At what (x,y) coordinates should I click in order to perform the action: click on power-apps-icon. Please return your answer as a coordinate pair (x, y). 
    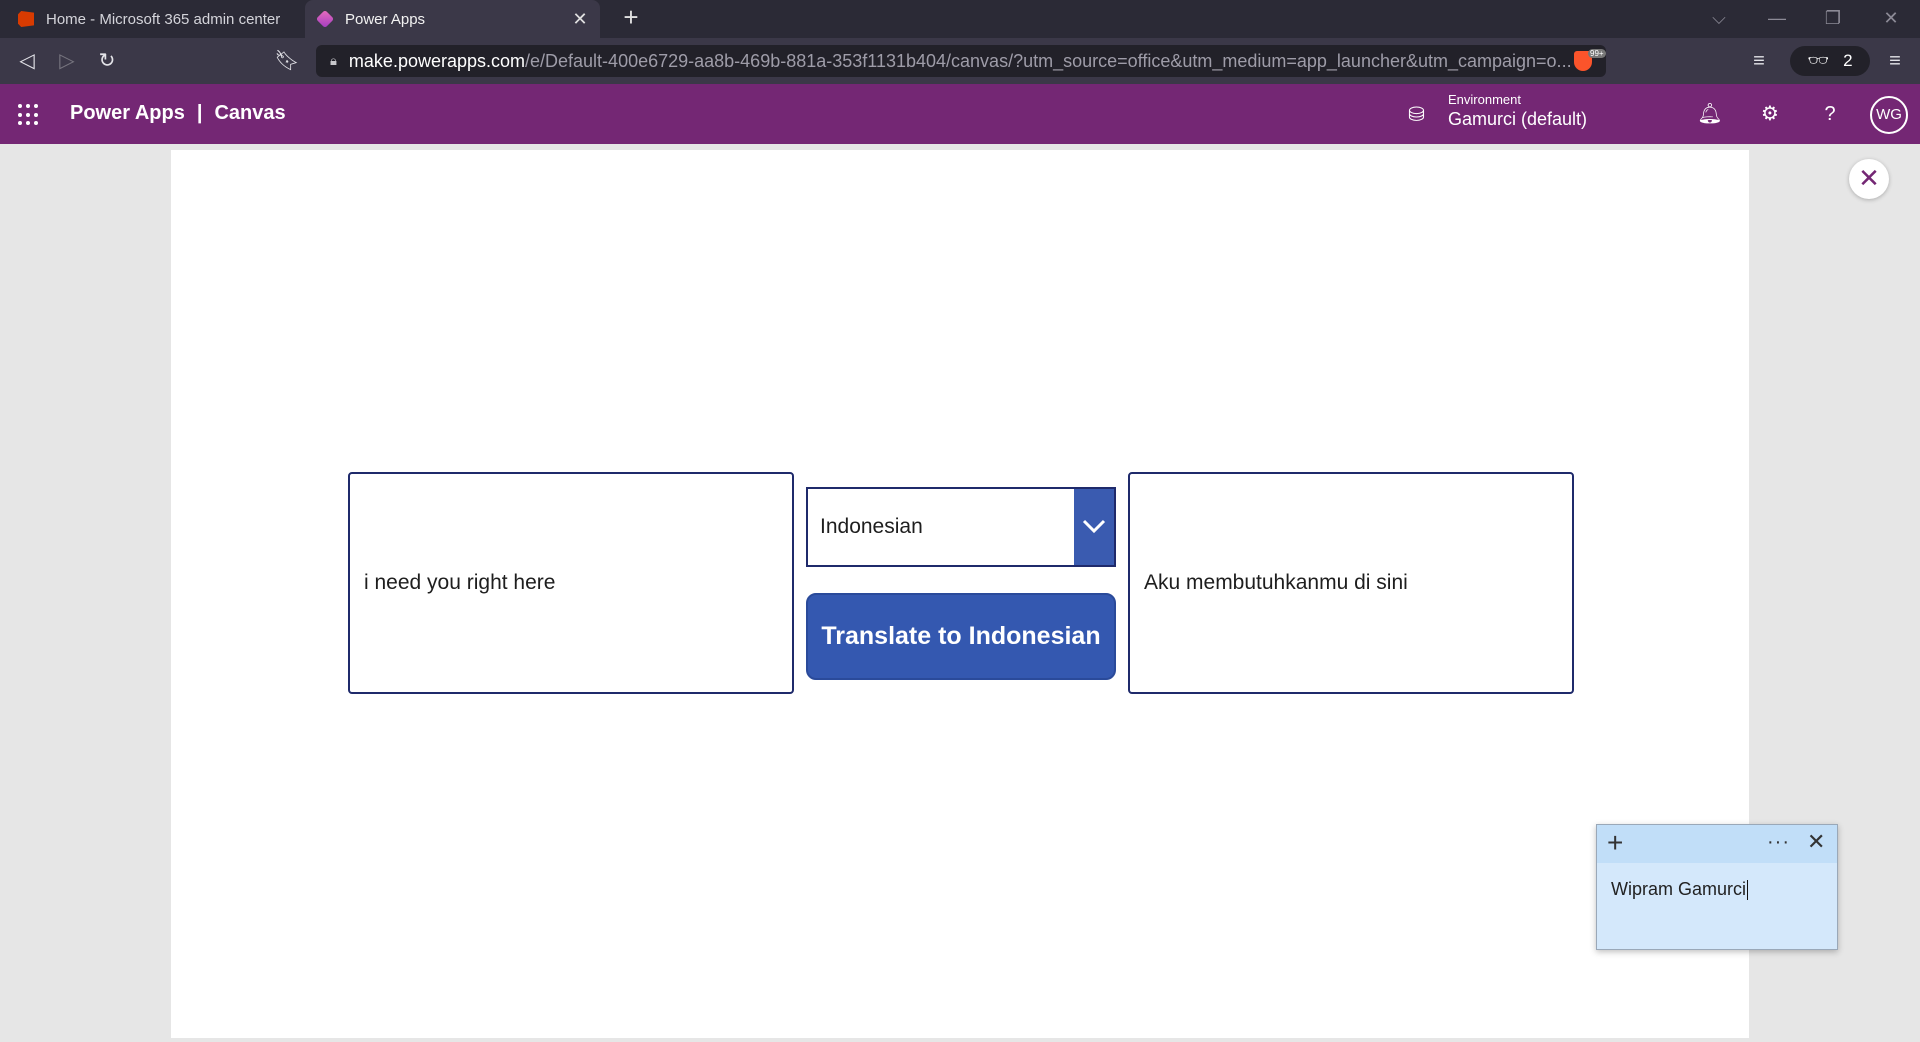
    Looking at the image, I should click on (325, 19).